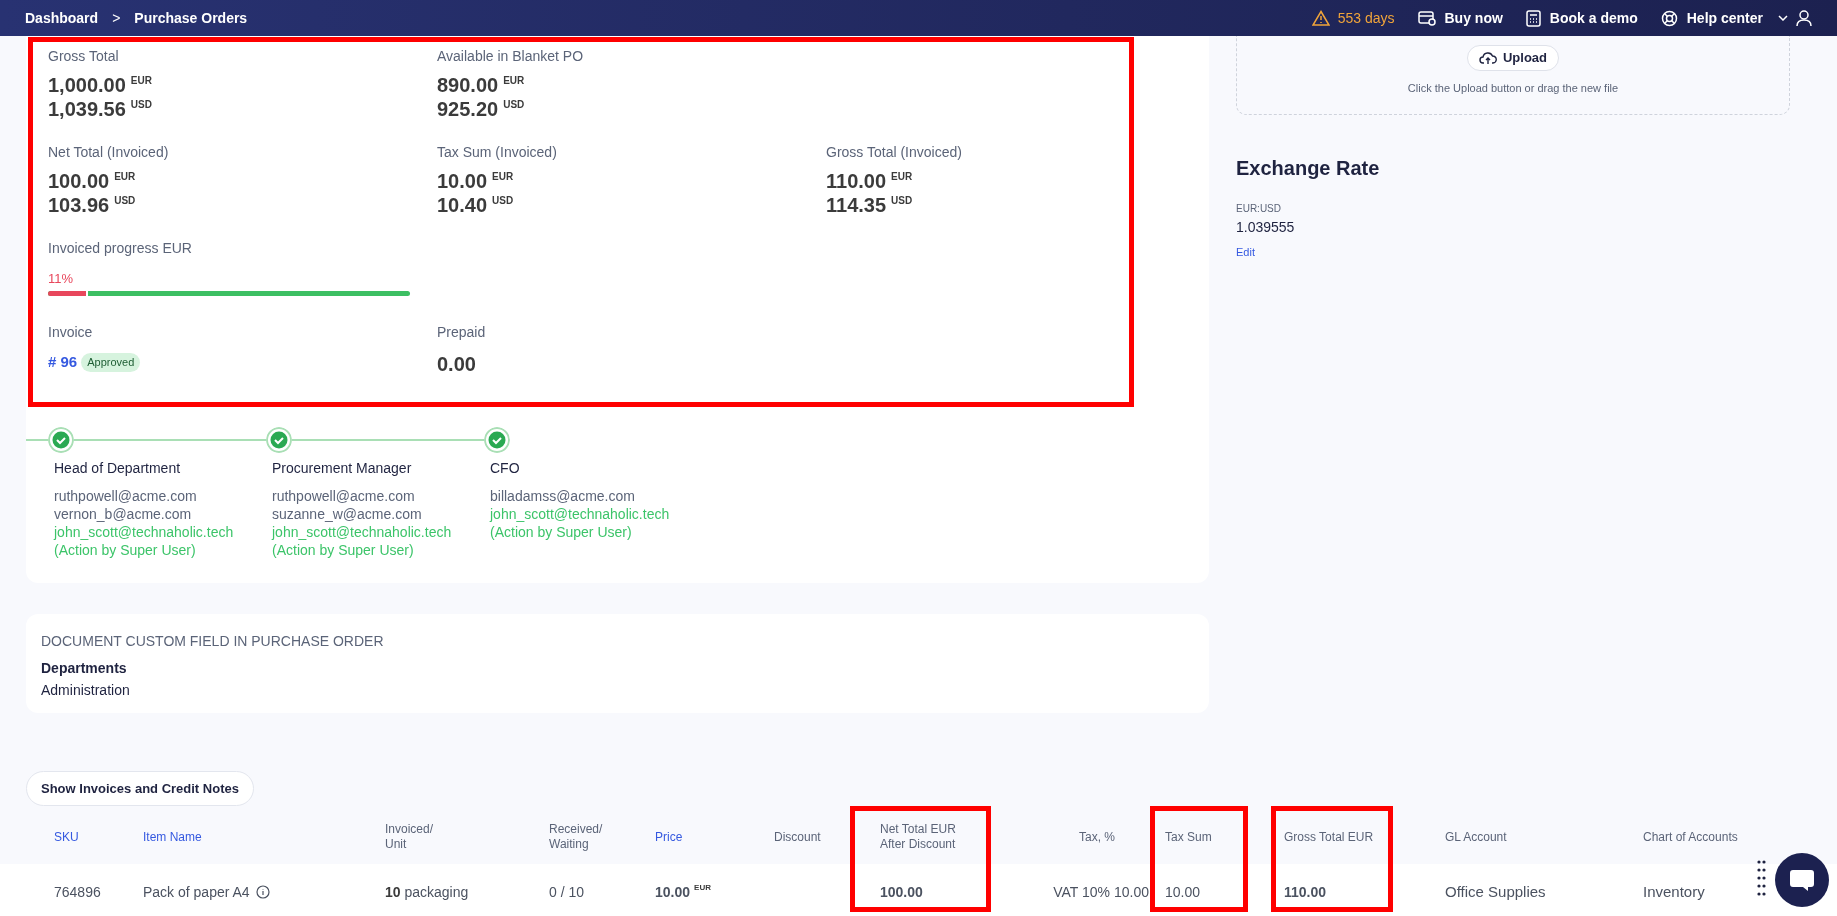  I want to click on column-header: Price, so click(669, 837).